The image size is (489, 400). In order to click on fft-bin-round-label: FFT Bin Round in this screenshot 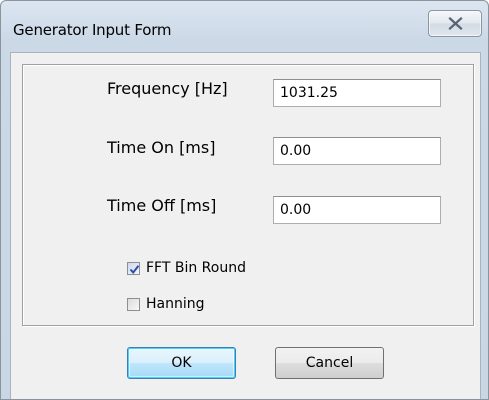, I will do `click(196, 268)`.